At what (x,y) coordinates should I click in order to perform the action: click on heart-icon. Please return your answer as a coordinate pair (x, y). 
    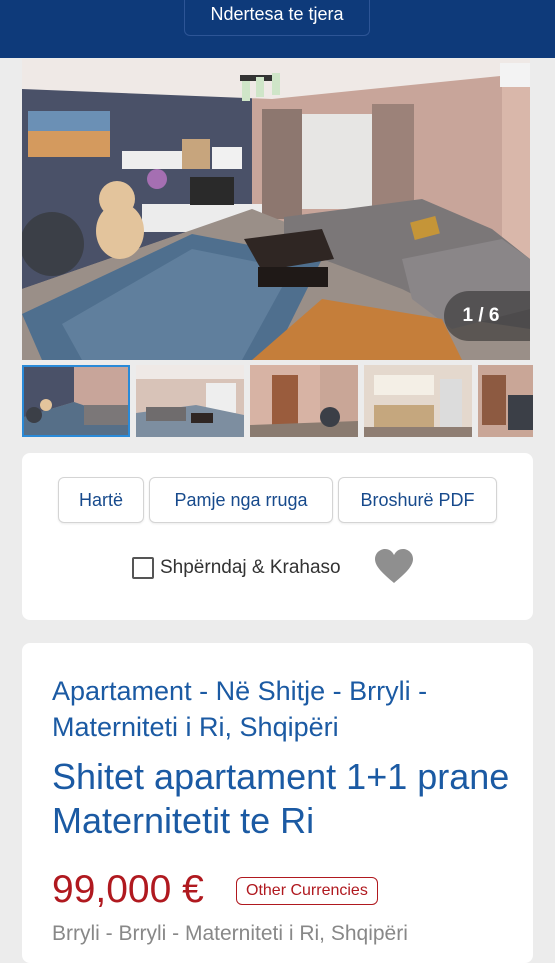
    Looking at the image, I should click on (394, 569).